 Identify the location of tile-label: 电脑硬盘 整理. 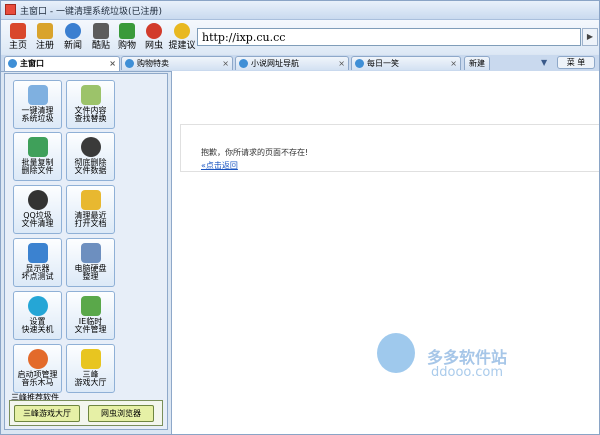
(90, 272).